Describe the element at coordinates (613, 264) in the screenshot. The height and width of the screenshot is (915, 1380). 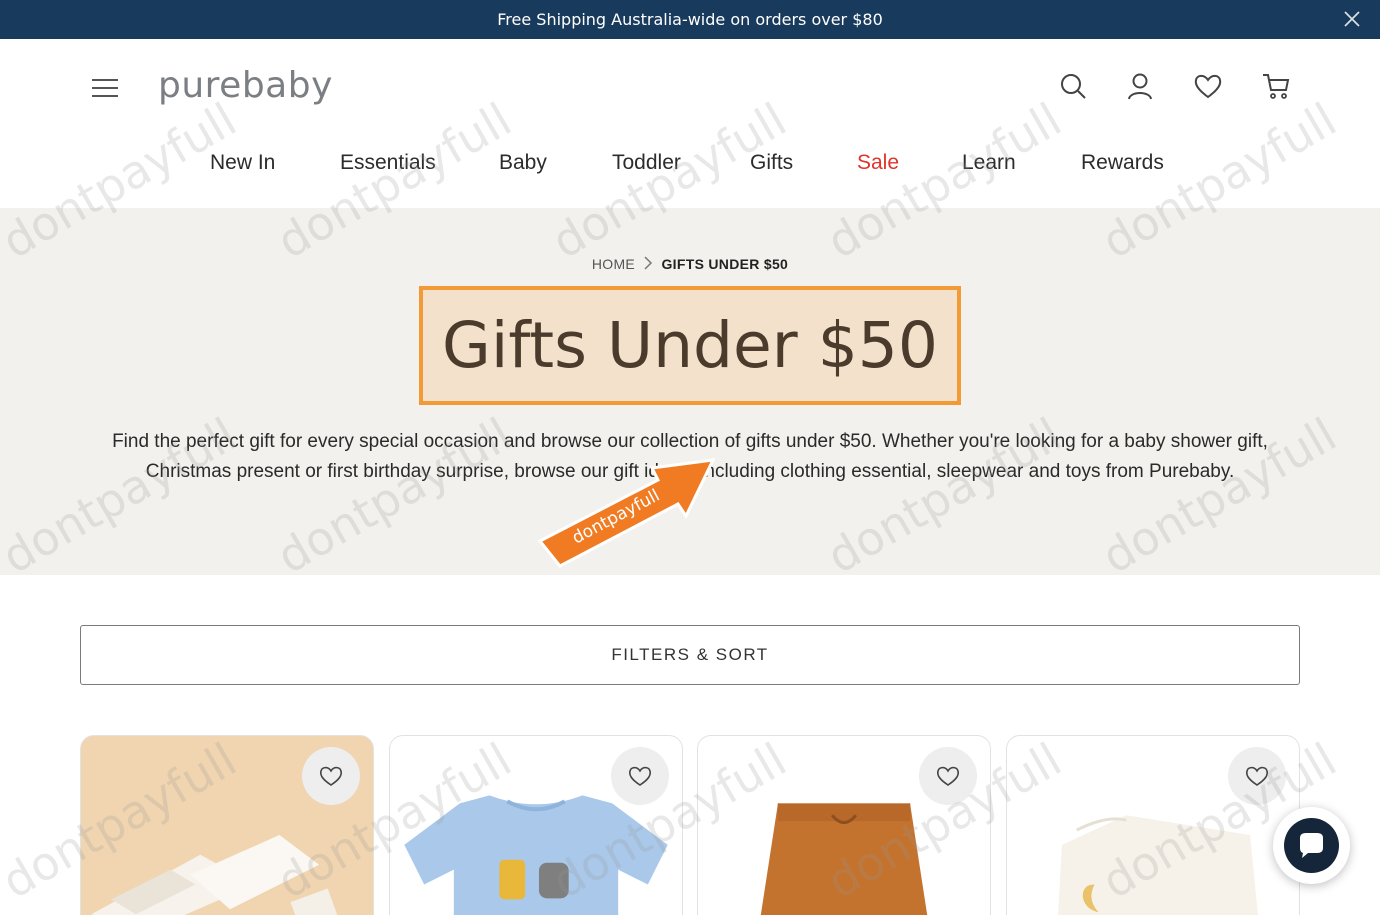
I see `breadcrumb-home: HOME` at that location.